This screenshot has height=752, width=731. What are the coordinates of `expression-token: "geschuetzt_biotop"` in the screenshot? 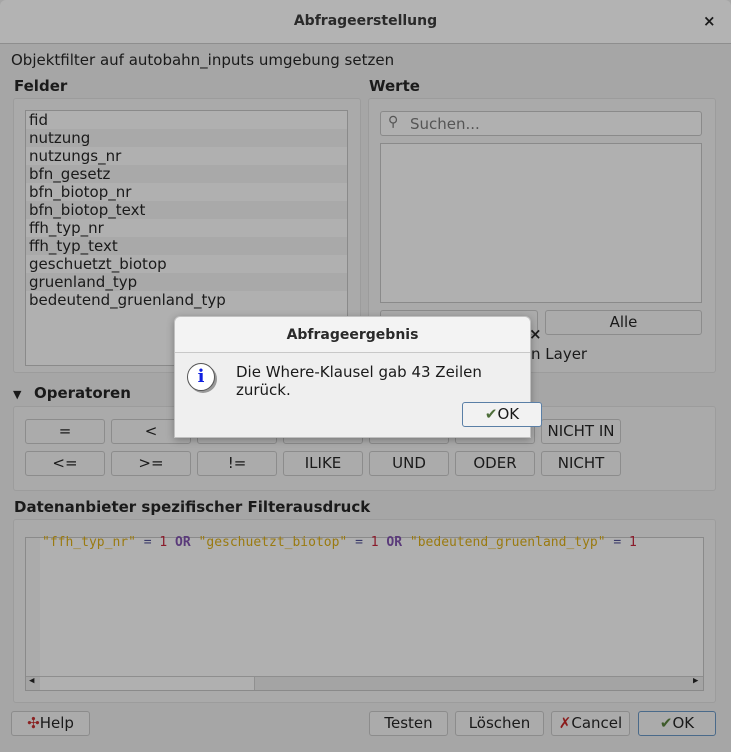 It's located at (273, 542).